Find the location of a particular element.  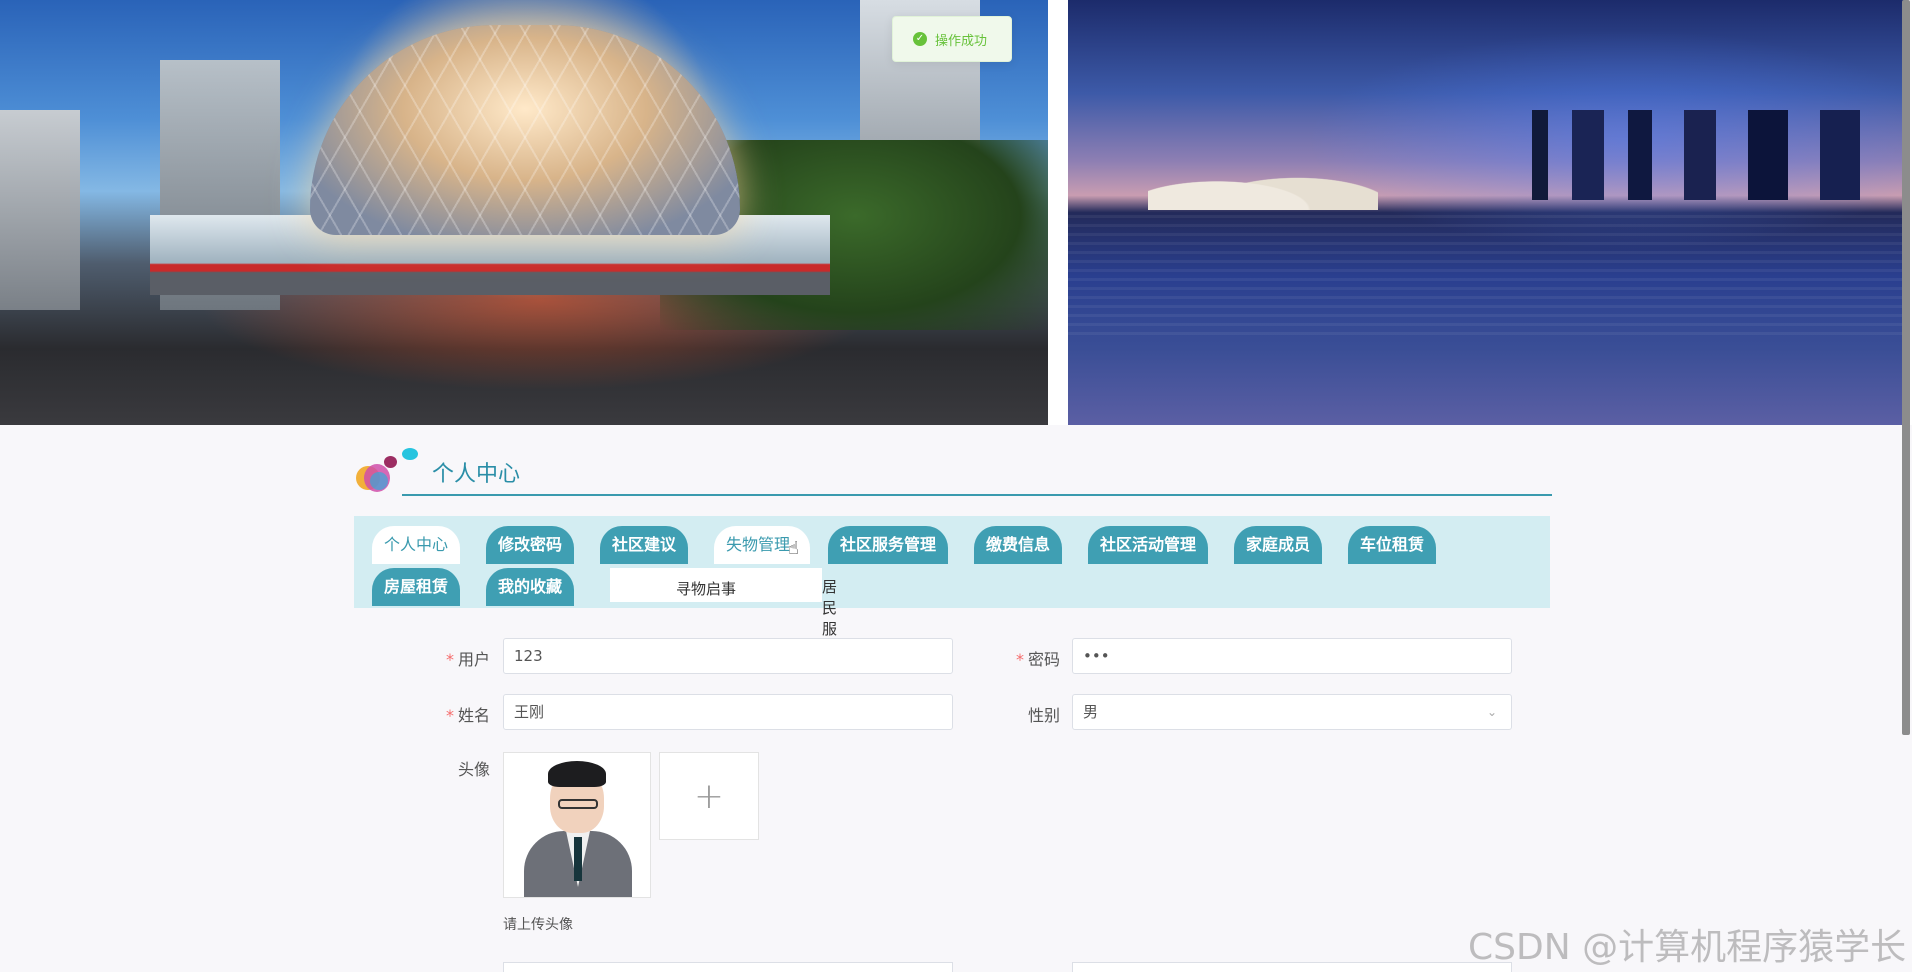

chevron-down-icon: ⌄ is located at coordinates (1491, 712).